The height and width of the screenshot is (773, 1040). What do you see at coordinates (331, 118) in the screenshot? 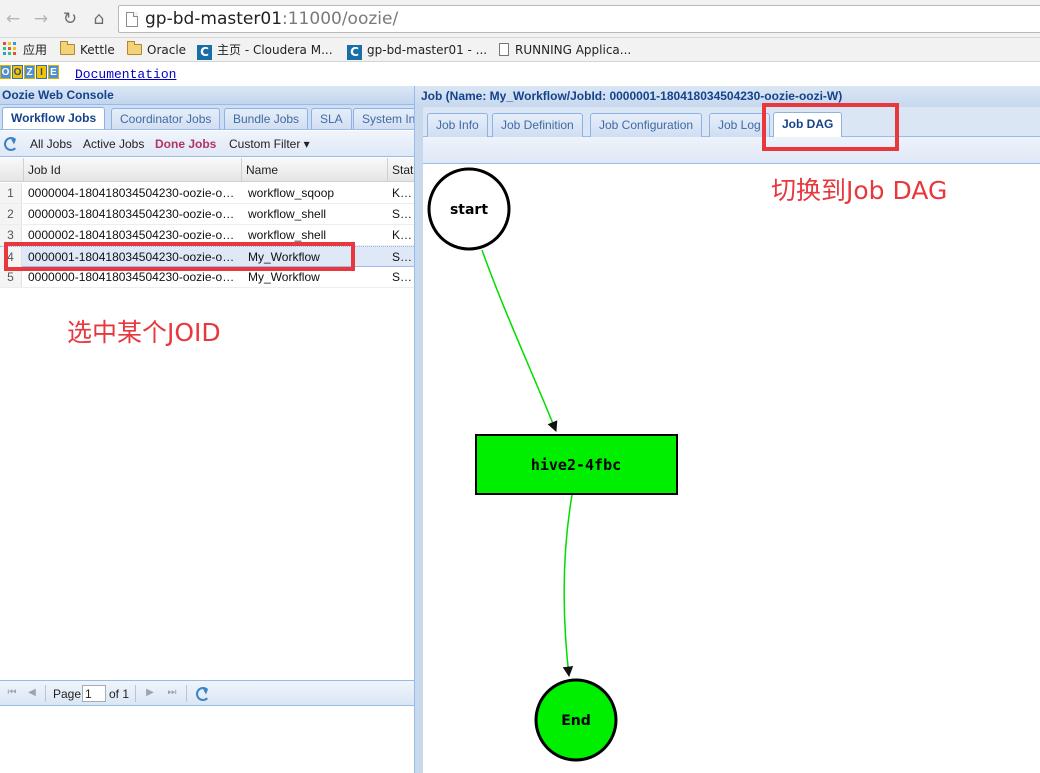
I see `tab-sla: SLA` at bounding box center [331, 118].